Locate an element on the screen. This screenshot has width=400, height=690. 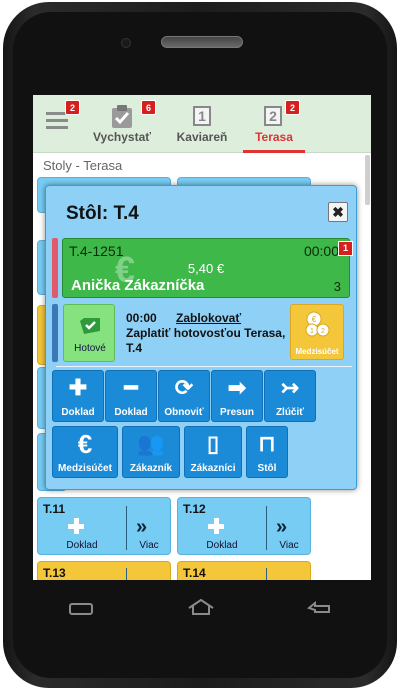
presun-button: ➡ Presun is located at coordinates (237, 396).